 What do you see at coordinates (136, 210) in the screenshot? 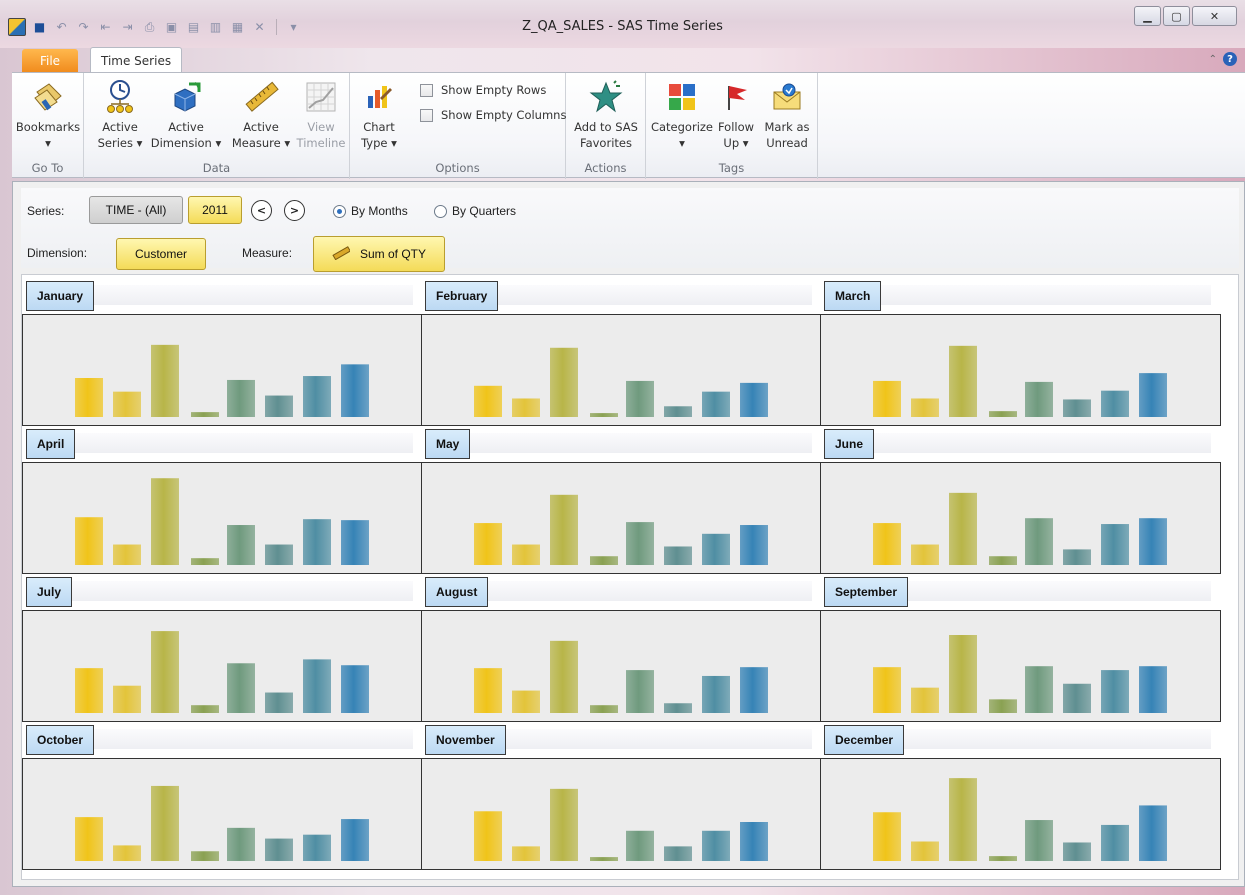
I see `time-all-button: TIME - (All)` at bounding box center [136, 210].